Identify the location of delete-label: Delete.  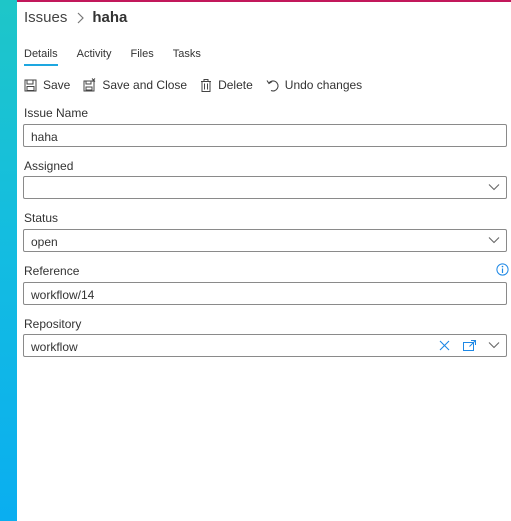
(235, 85).